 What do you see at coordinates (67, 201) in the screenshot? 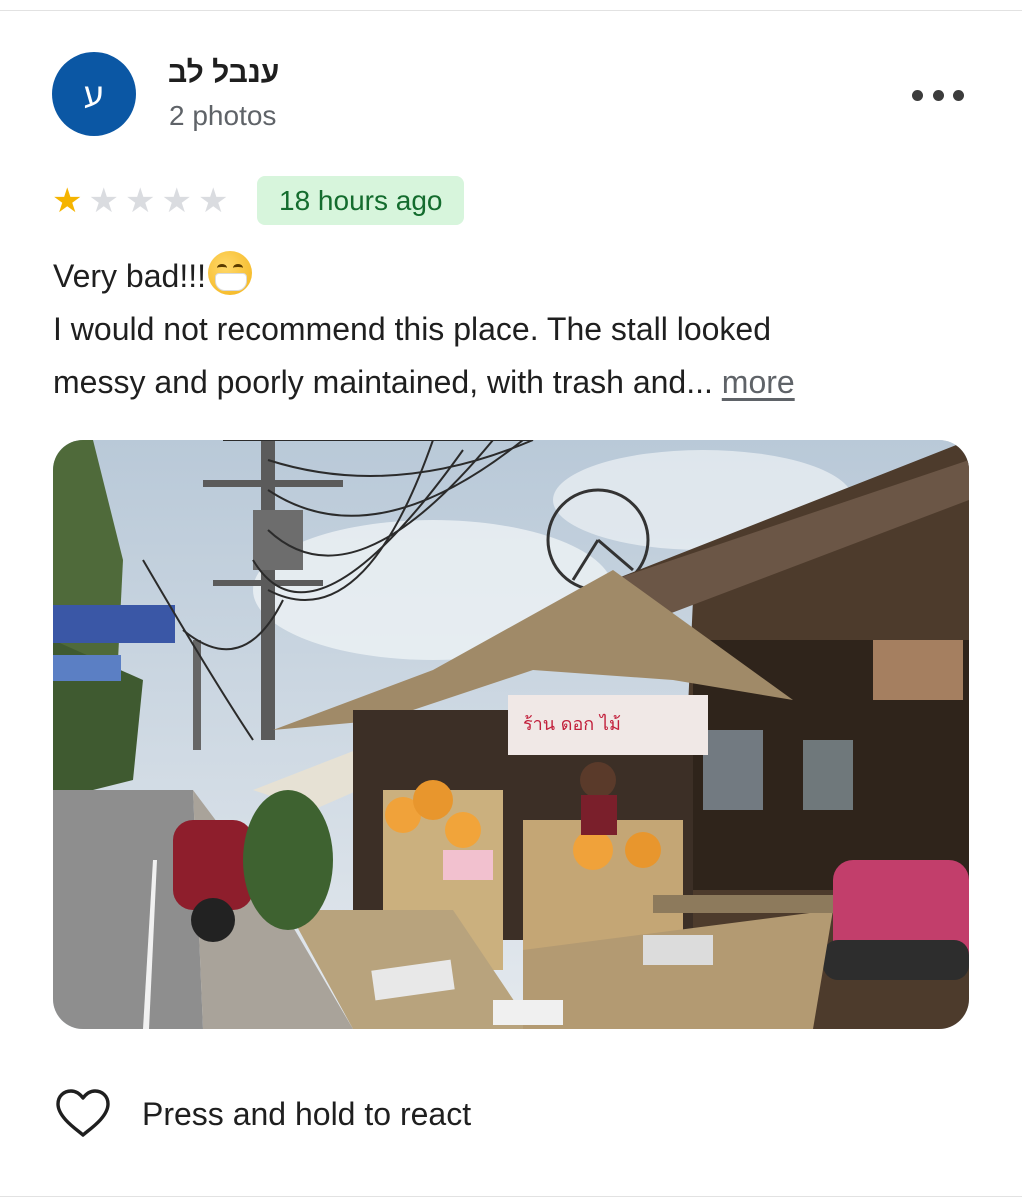
I see `star-filled-icon: ★` at bounding box center [67, 201].